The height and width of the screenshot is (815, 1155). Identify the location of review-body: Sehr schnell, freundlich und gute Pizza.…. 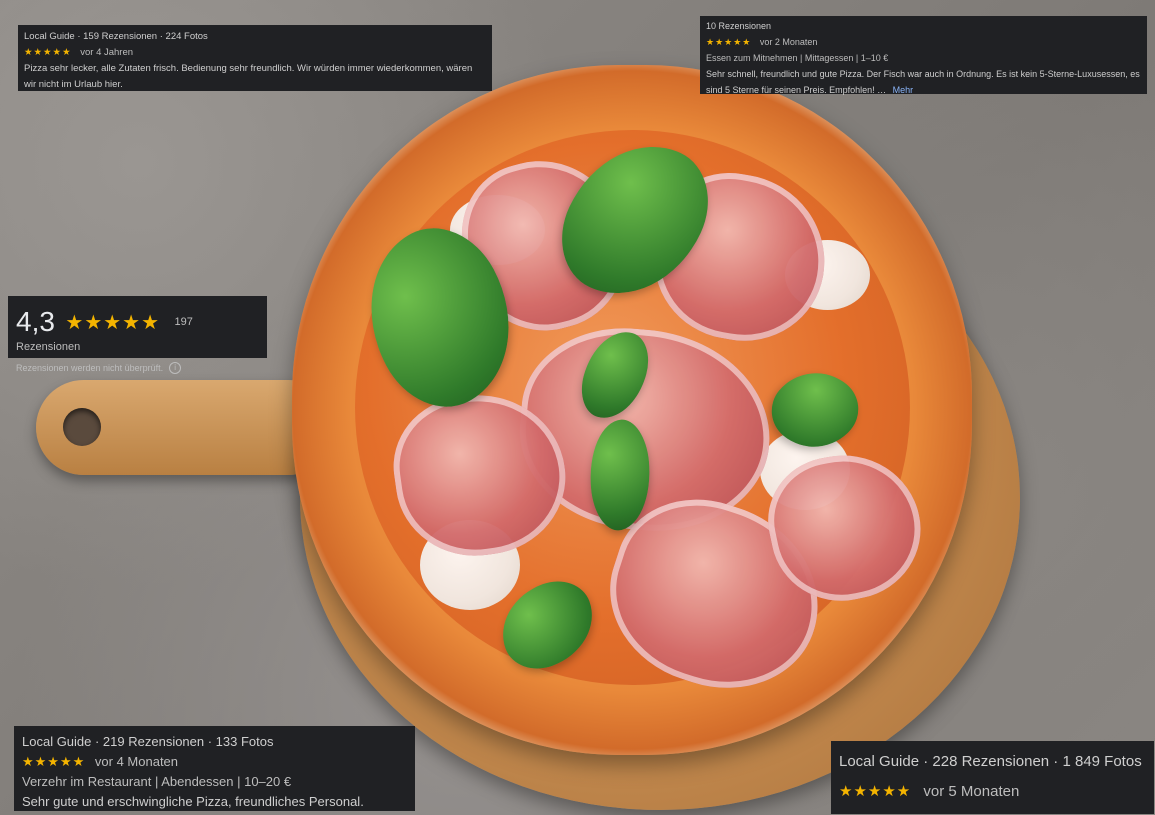
(923, 82).